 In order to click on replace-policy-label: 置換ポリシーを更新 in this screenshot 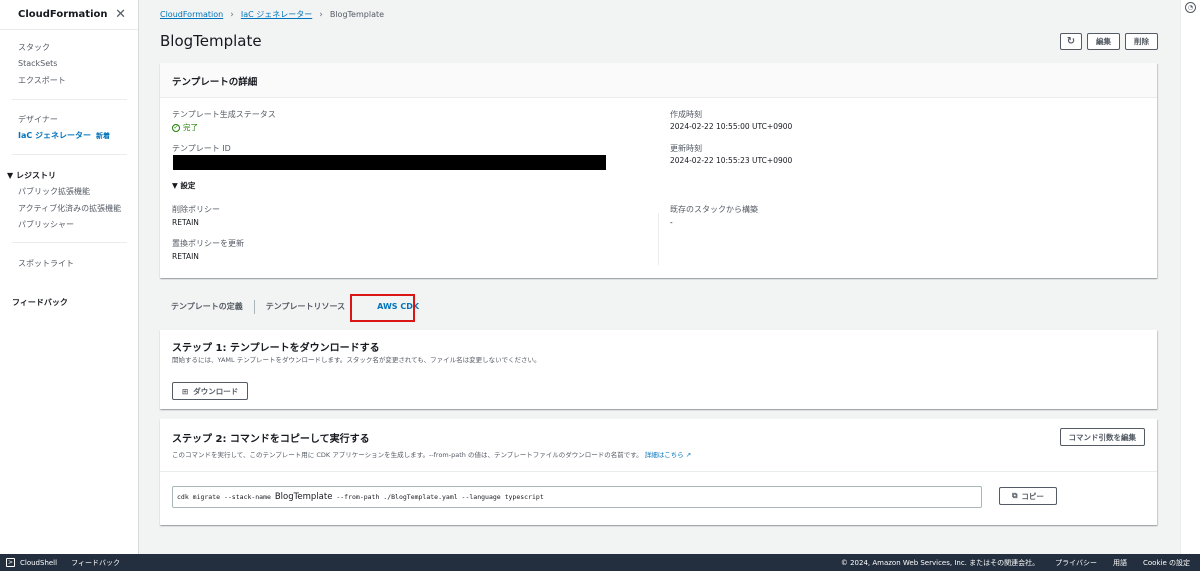, I will do `click(208, 243)`.